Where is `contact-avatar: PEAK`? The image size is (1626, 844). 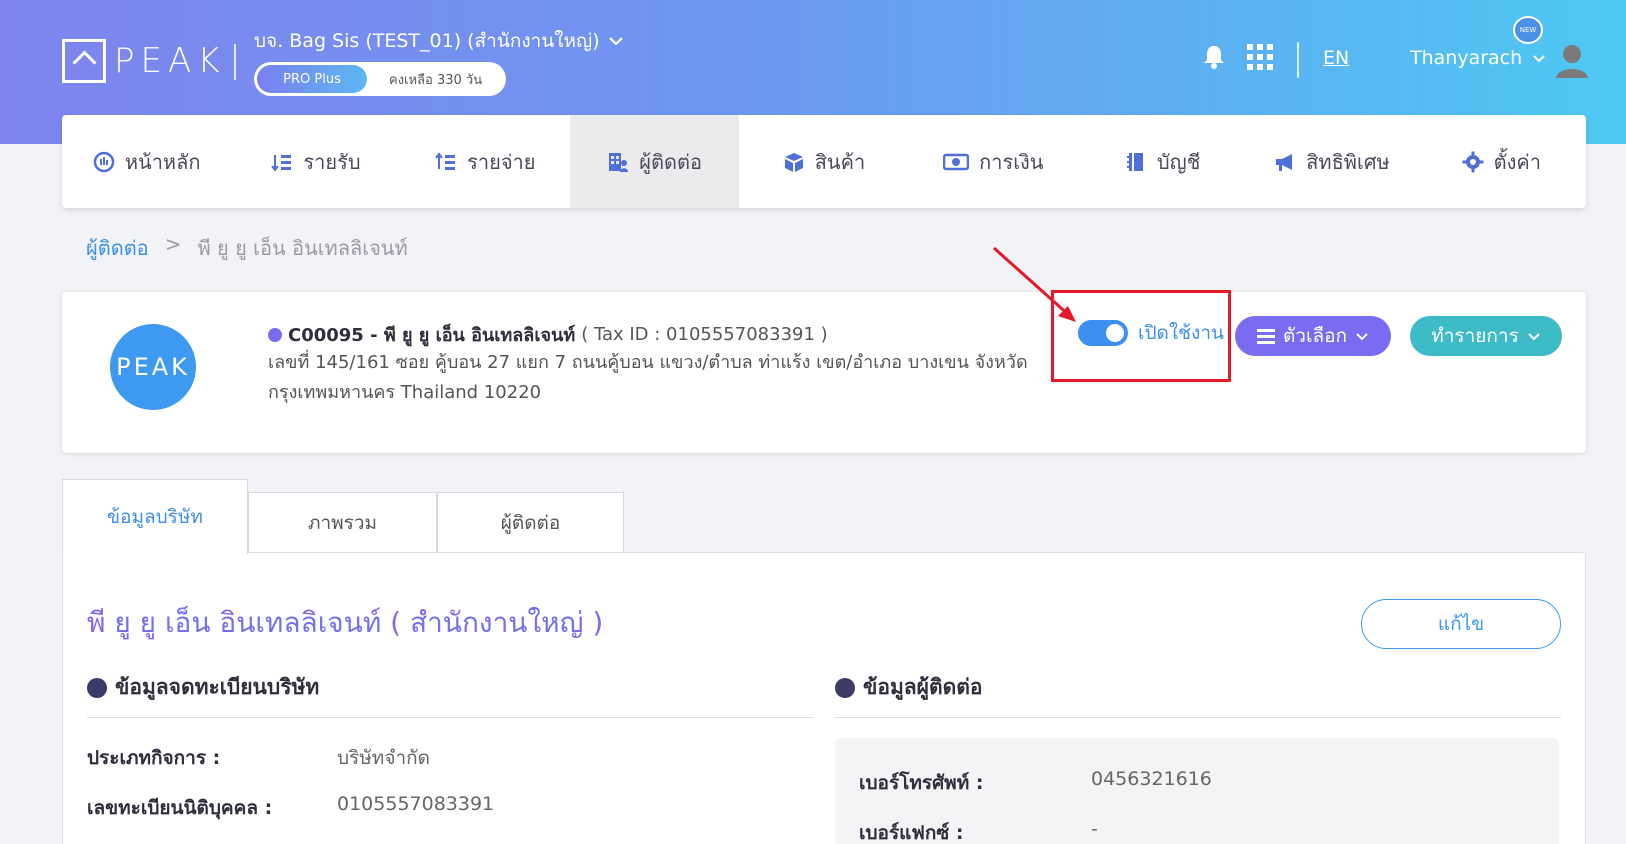
contact-avatar: PEAK is located at coordinates (153, 367).